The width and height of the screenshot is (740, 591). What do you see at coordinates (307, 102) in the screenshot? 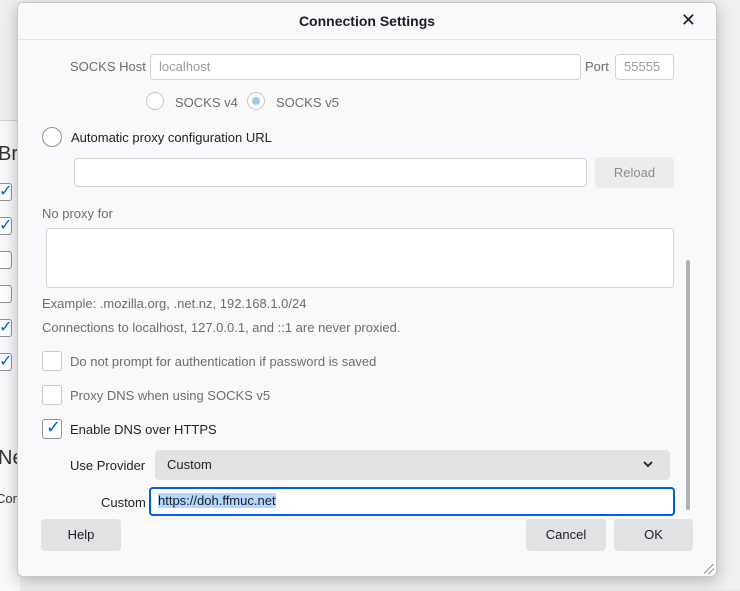
I see `socks-v5-label: SOCKS v5` at bounding box center [307, 102].